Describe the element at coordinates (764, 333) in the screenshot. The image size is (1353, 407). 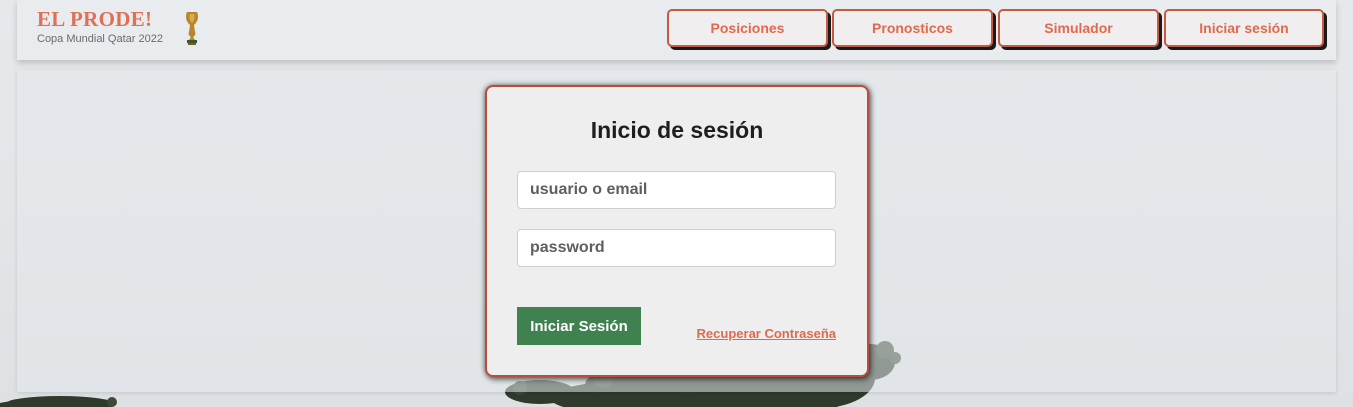
I see `recover-password-link: Recuperar Contraseña` at that location.